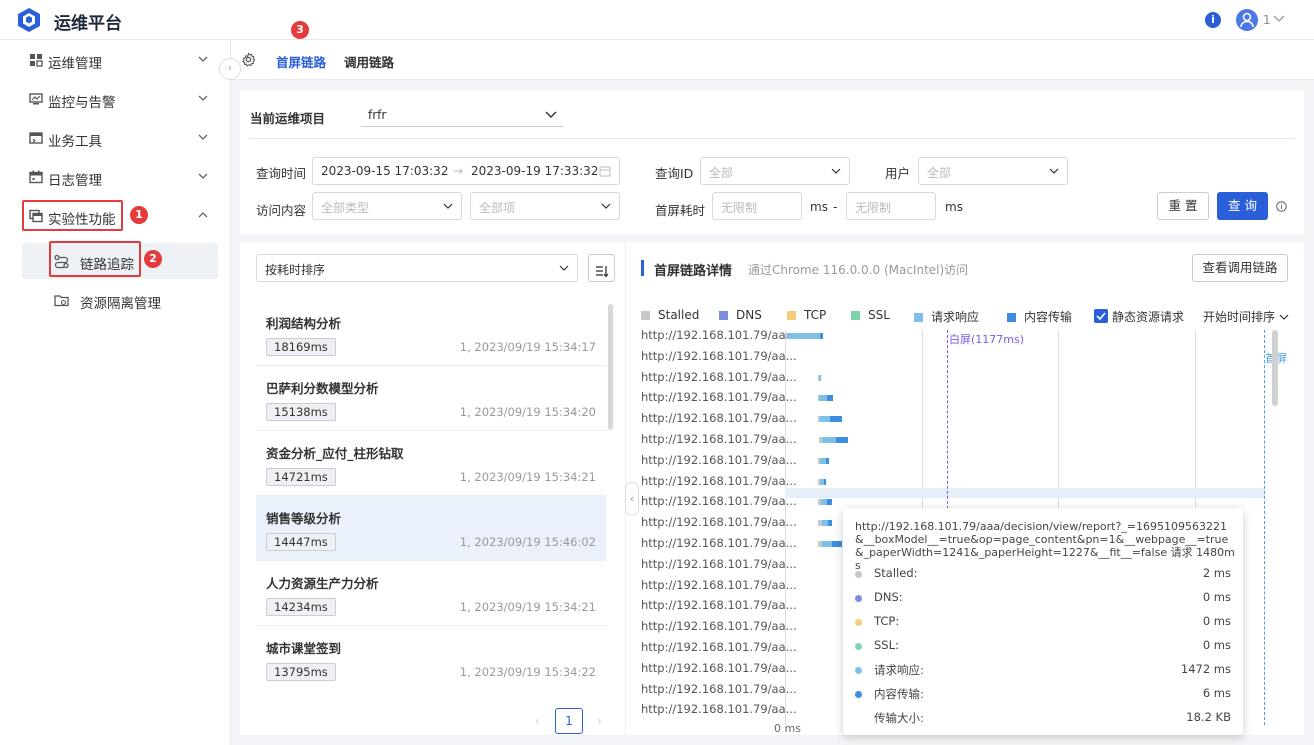  I want to click on view-call-chain-button: 查看调用链路, so click(1240, 268).